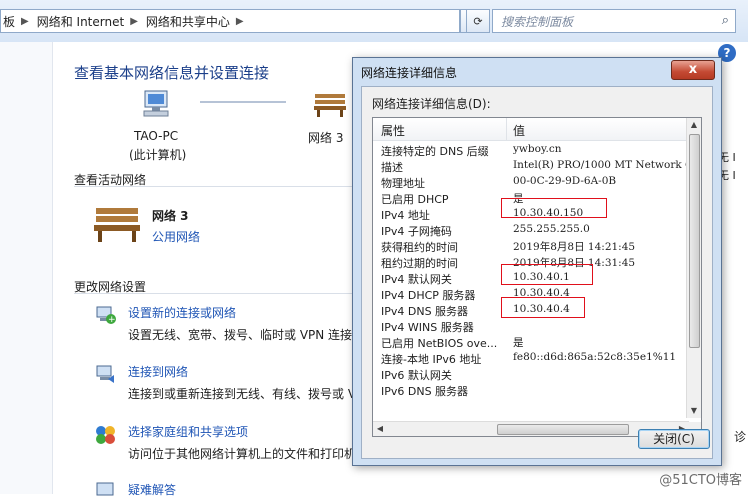  Describe the element at coordinates (9, 21) in the screenshot. I see `breadcrumb-item: 板` at that location.